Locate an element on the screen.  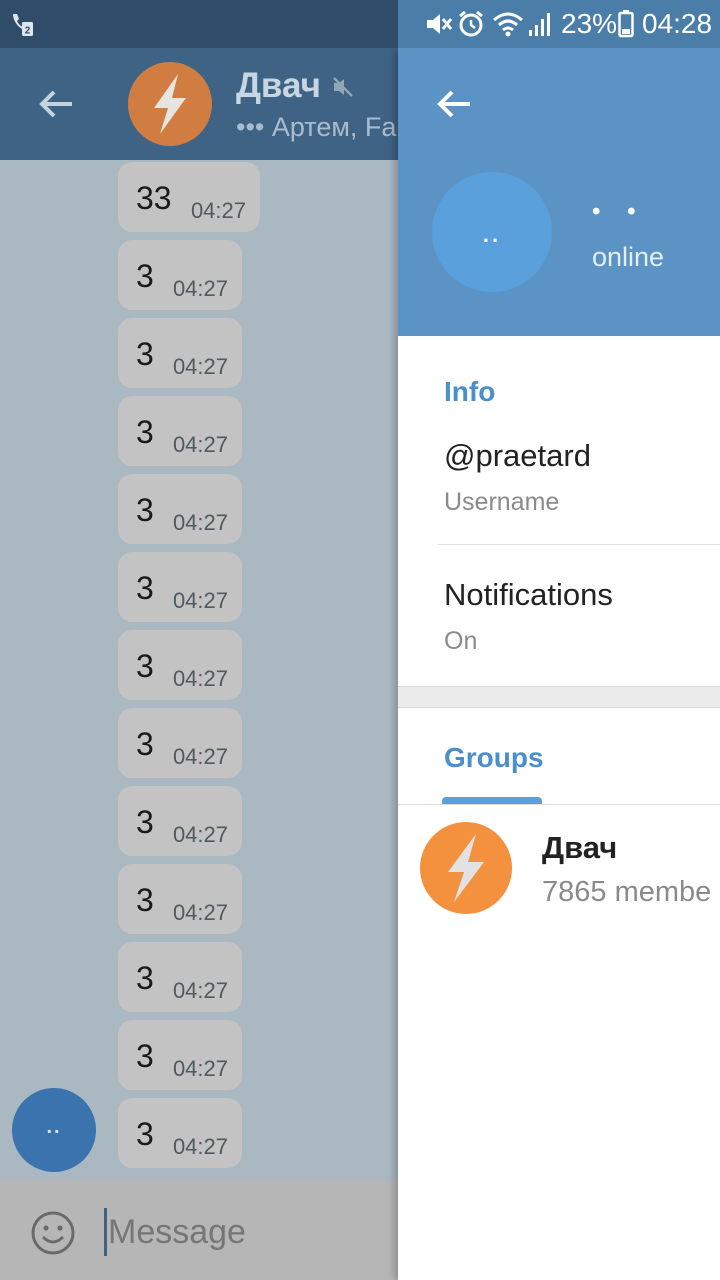
sender-avatar: .. is located at coordinates (54, 1130).